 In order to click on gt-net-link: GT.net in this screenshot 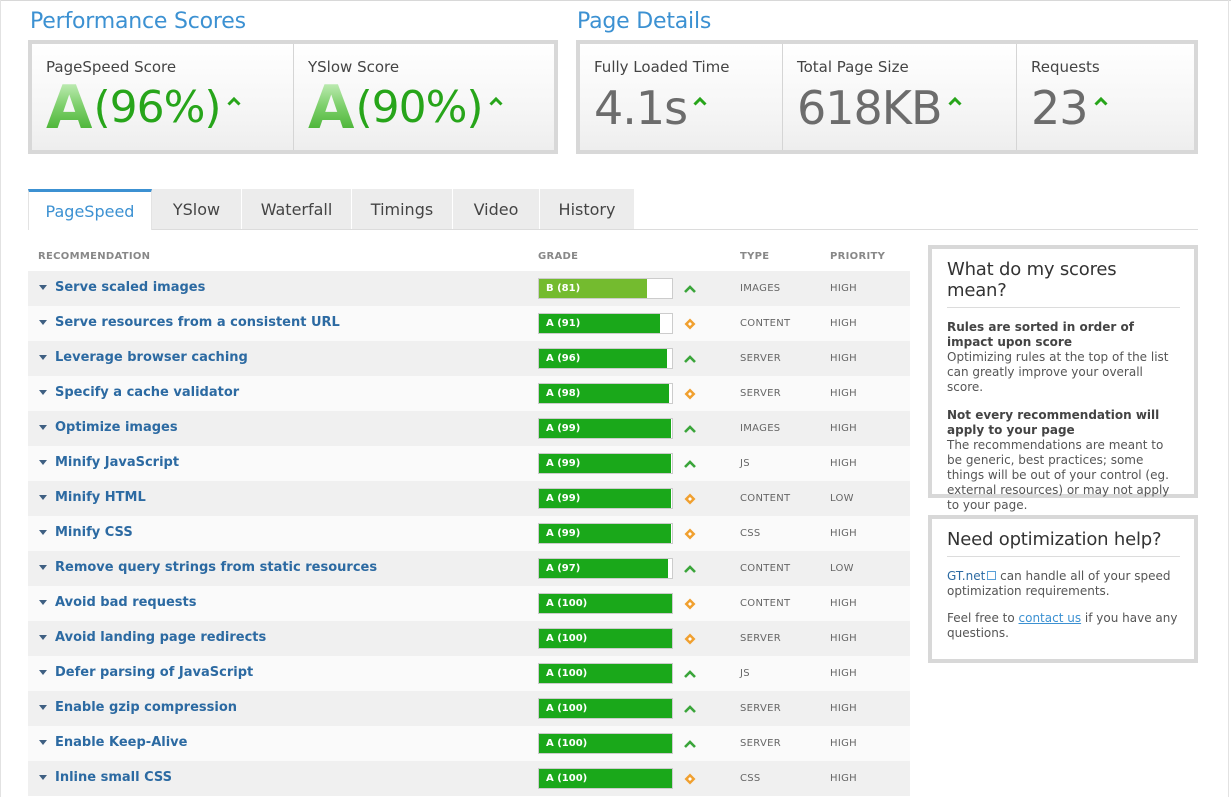, I will do `click(966, 576)`.